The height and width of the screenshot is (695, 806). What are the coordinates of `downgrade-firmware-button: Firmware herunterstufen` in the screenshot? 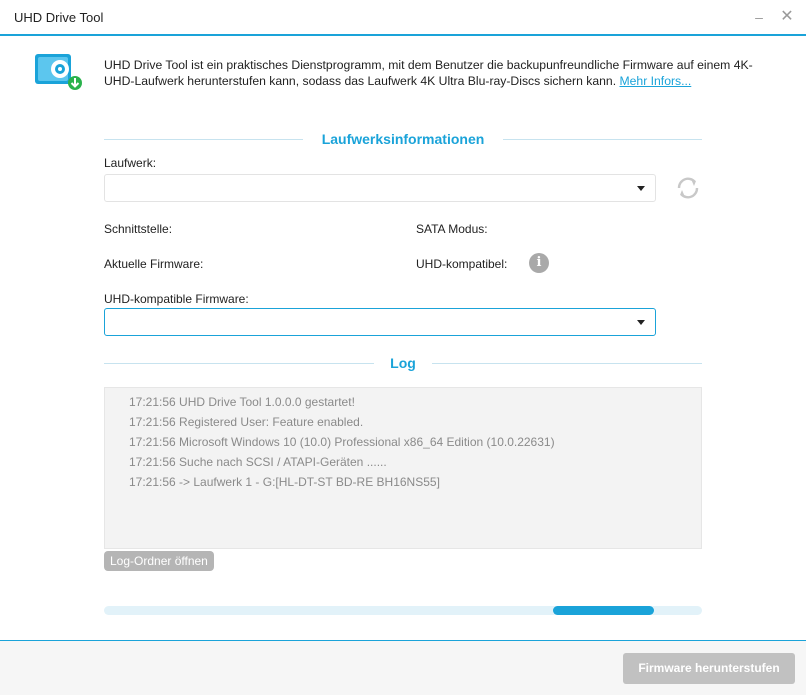 It's located at (709, 668).